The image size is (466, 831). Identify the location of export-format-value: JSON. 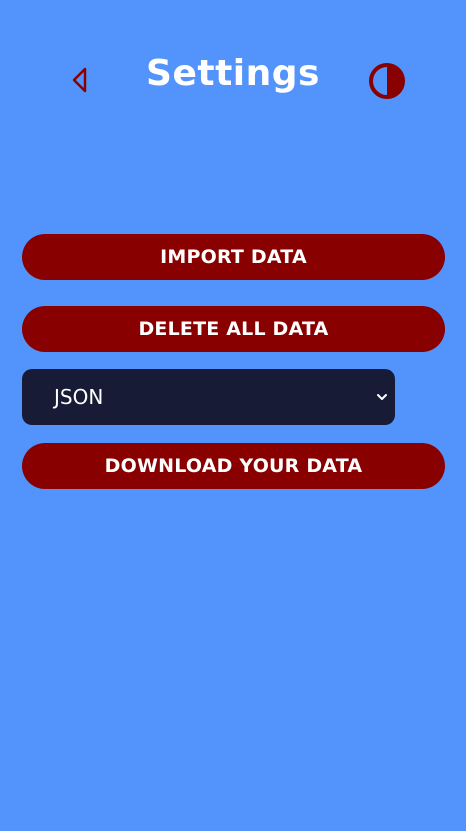
(79, 397).